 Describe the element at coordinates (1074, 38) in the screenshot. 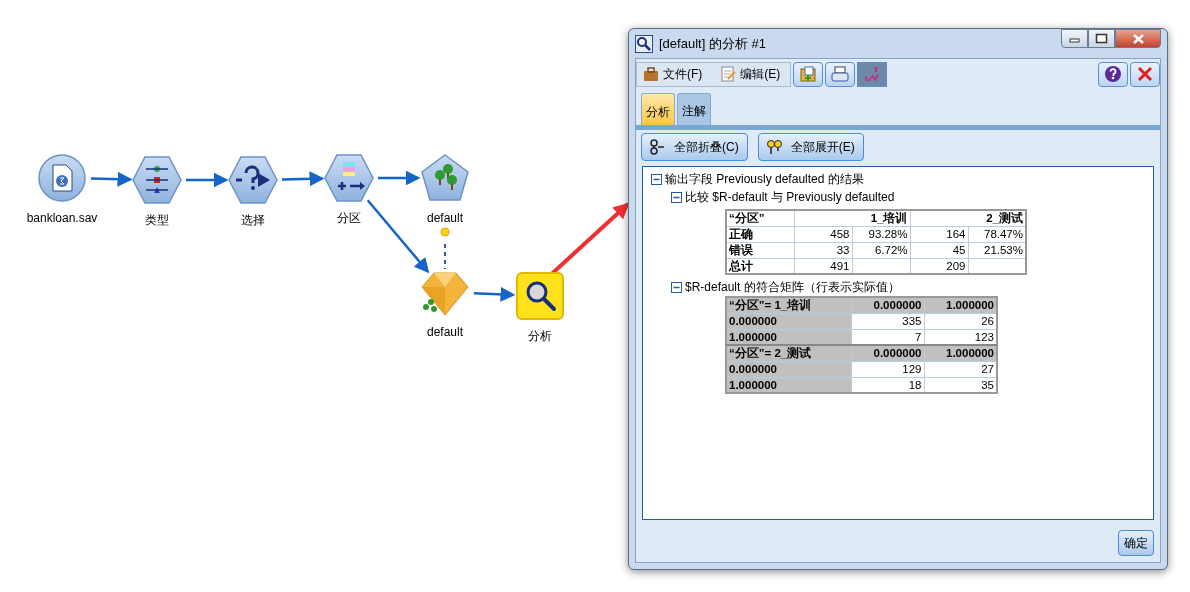

I see `minimize-button` at that location.